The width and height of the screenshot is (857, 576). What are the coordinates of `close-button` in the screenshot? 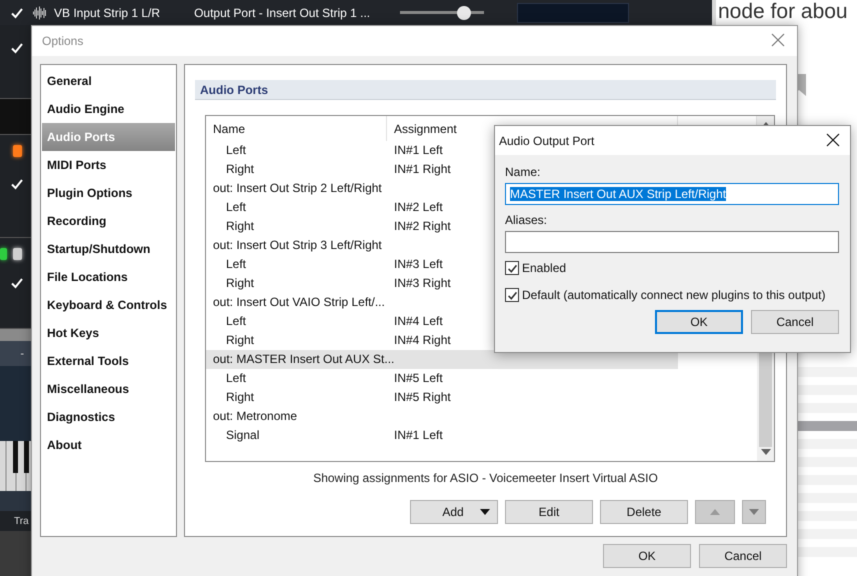 It's located at (834, 140).